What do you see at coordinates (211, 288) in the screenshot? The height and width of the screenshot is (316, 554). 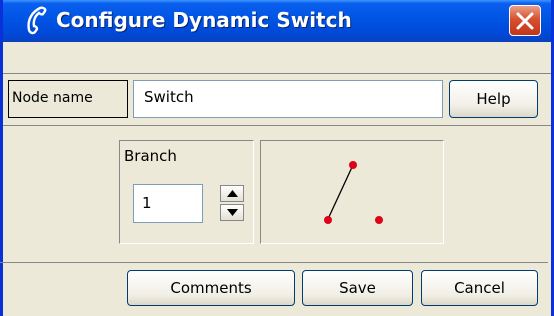 I see `comments-button: Comments` at bounding box center [211, 288].